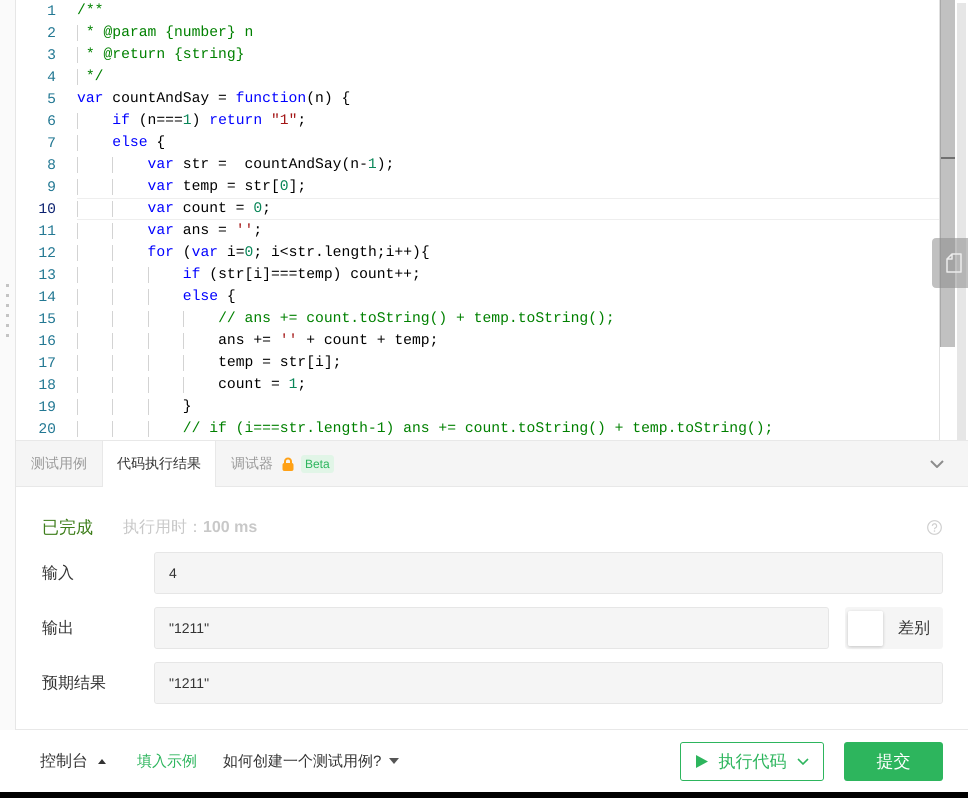  What do you see at coordinates (893, 761) in the screenshot?
I see `submit-button: 提交` at bounding box center [893, 761].